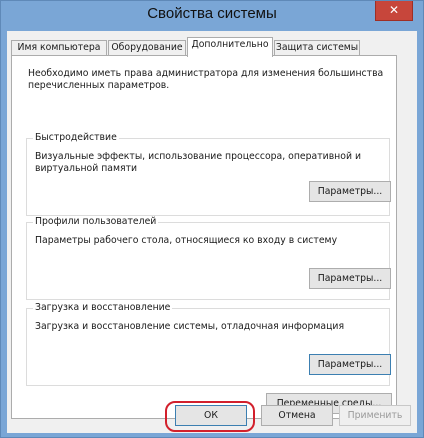 This screenshot has height=438, width=424. What do you see at coordinates (96, 222) in the screenshot?
I see `user-profiles-group-title: Профили пользователей` at bounding box center [96, 222].